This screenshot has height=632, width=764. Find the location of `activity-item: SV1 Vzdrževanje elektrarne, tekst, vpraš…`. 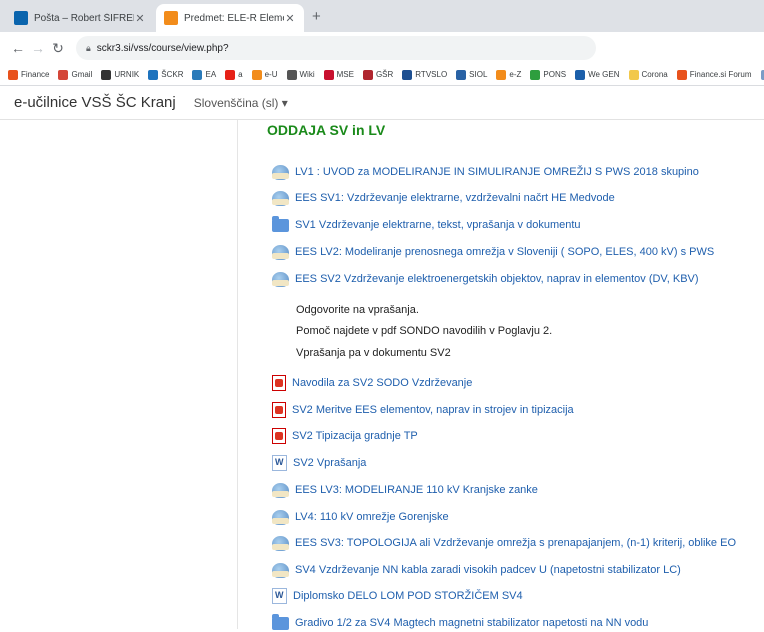

activity-item: SV1 Vzdrževanje elektrarne, tekst, vpraš… is located at coordinates (426, 224).